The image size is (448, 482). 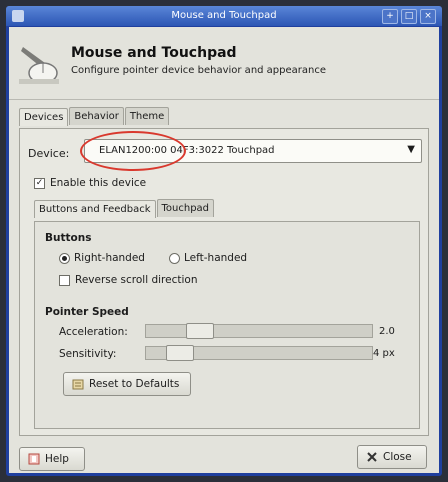 I want to click on pin-button: +, so click(x=390, y=16).